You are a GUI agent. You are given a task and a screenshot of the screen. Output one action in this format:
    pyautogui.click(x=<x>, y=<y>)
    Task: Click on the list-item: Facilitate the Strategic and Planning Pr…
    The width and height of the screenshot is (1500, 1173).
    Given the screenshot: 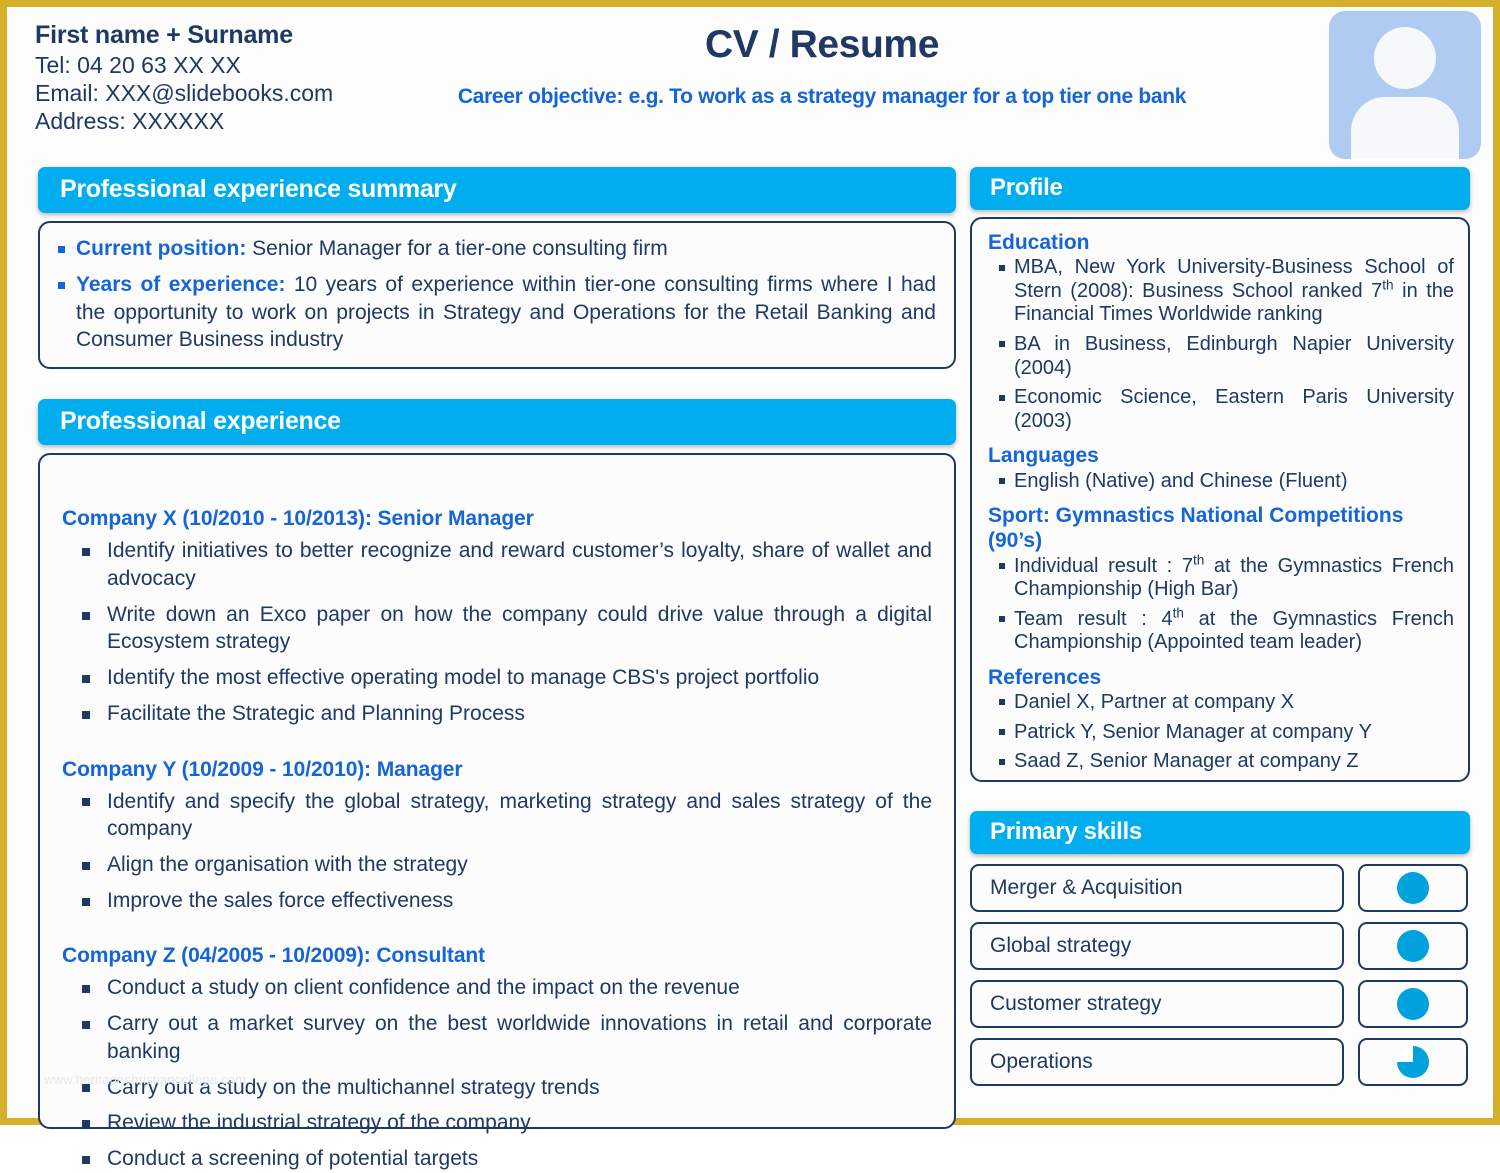 What is the action you would take?
    pyautogui.click(x=497, y=714)
    